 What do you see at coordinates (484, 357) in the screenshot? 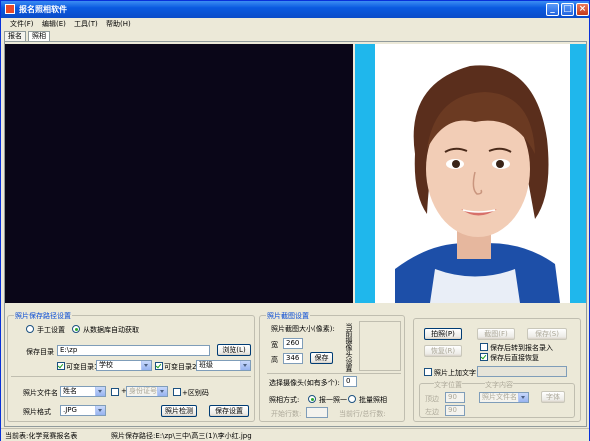
I see `direct-restore-checkbox` at bounding box center [484, 357].